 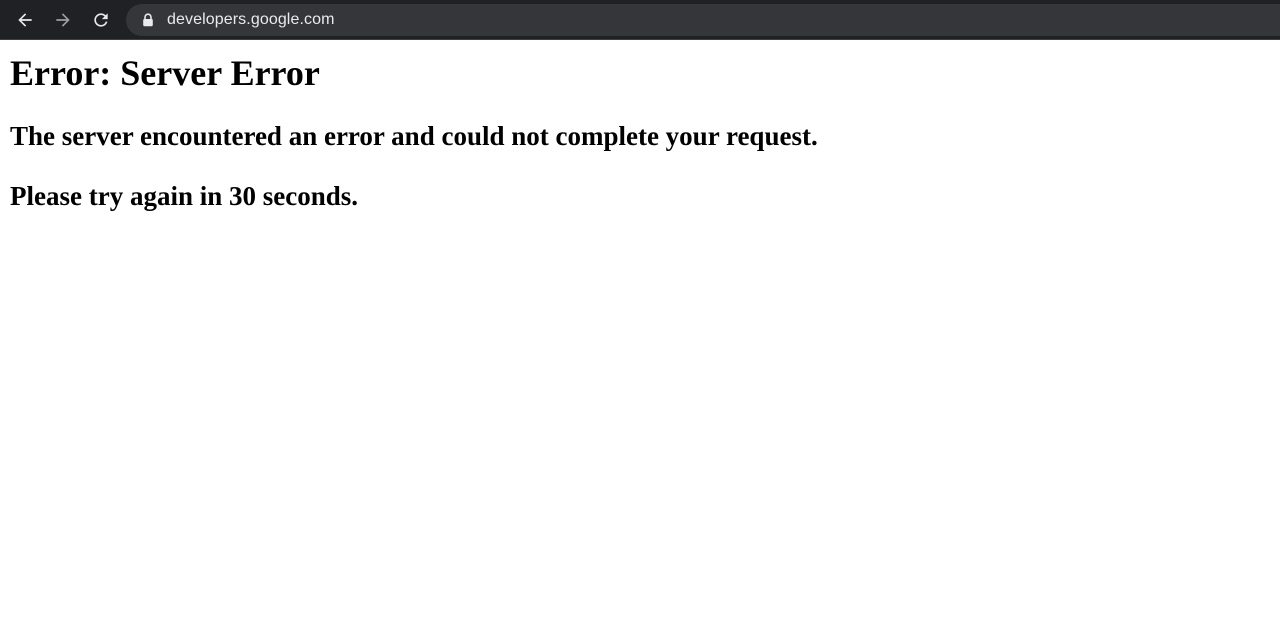 What do you see at coordinates (148, 20) in the screenshot?
I see `lock-icon` at bounding box center [148, 20].